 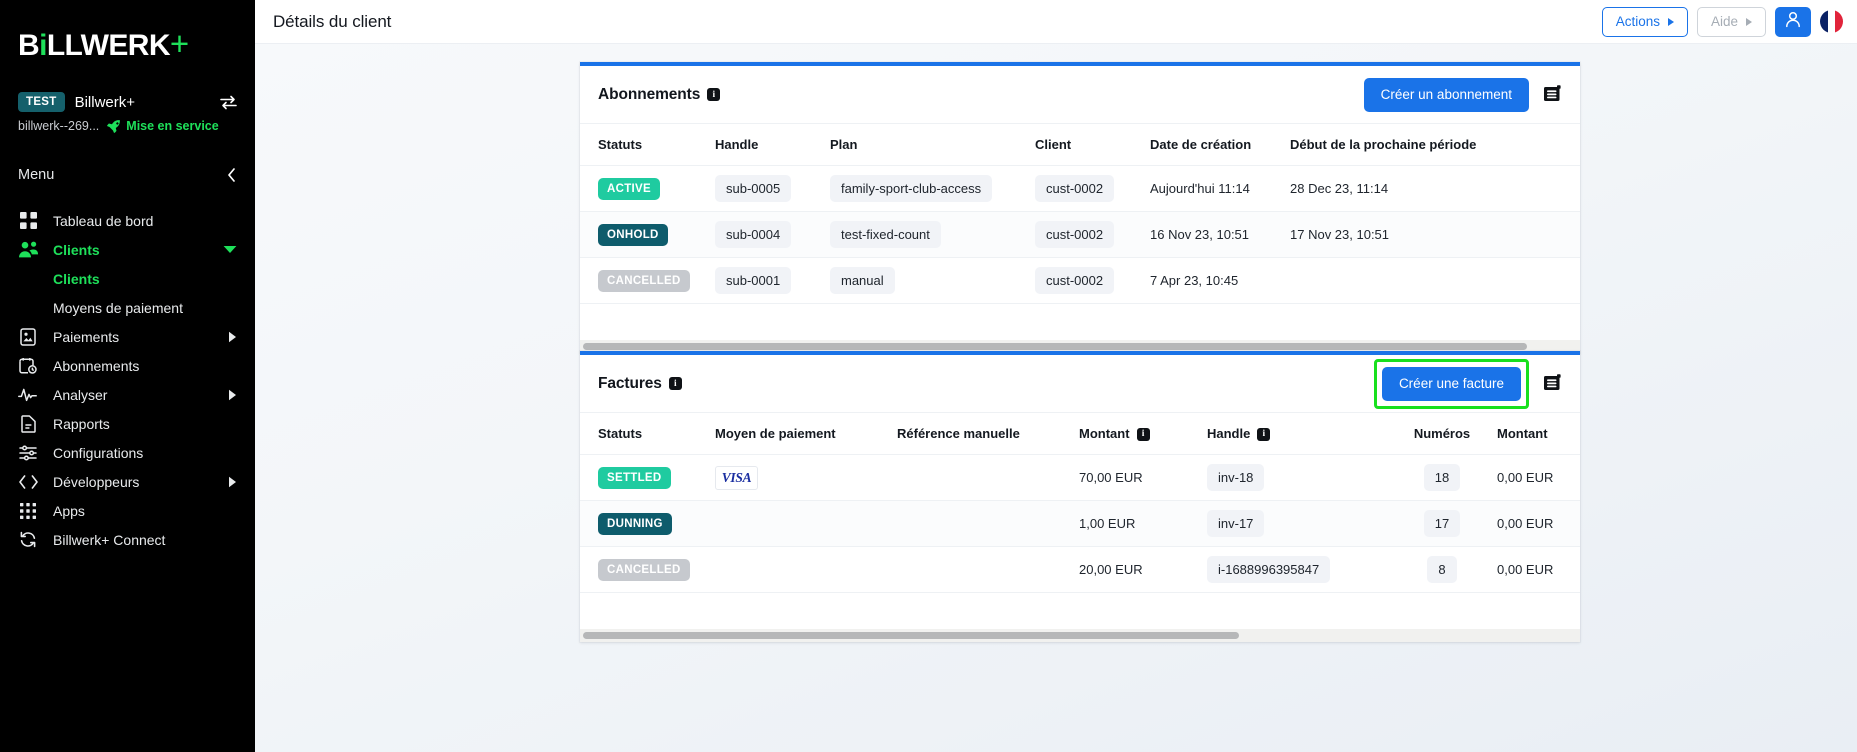 What do you see at coordinates (1731, 21) in the screenshot?
I see `aide-button: Aide` at bounding box center [1731, 21].